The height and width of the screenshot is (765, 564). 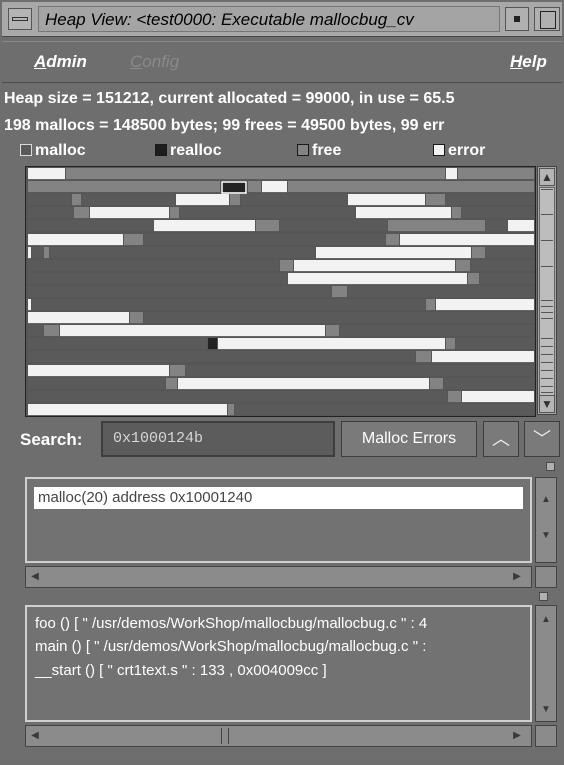 What do you see at coordinates (501, 439) in the screenshot?
I see `search-previous-button: ︿` at bounding box center [501, 439].